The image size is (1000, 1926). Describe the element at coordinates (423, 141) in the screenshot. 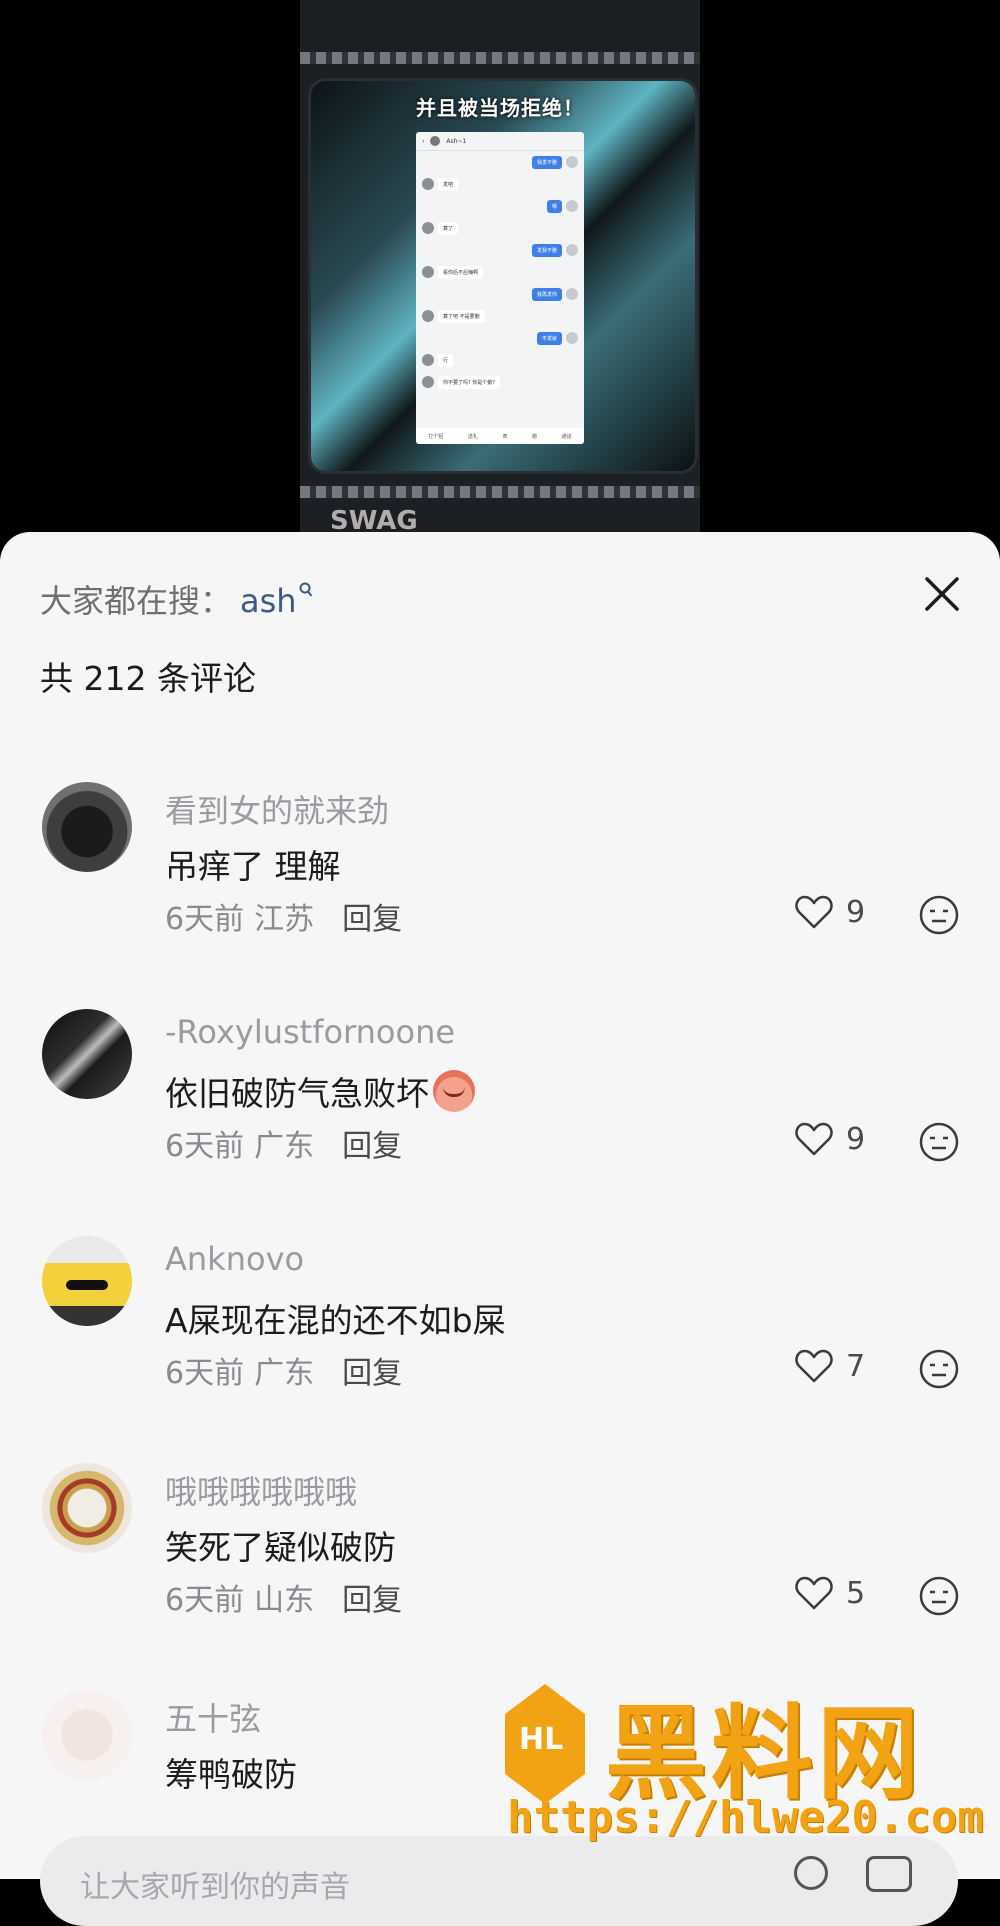

I see `back-icon: ‹` at that location.